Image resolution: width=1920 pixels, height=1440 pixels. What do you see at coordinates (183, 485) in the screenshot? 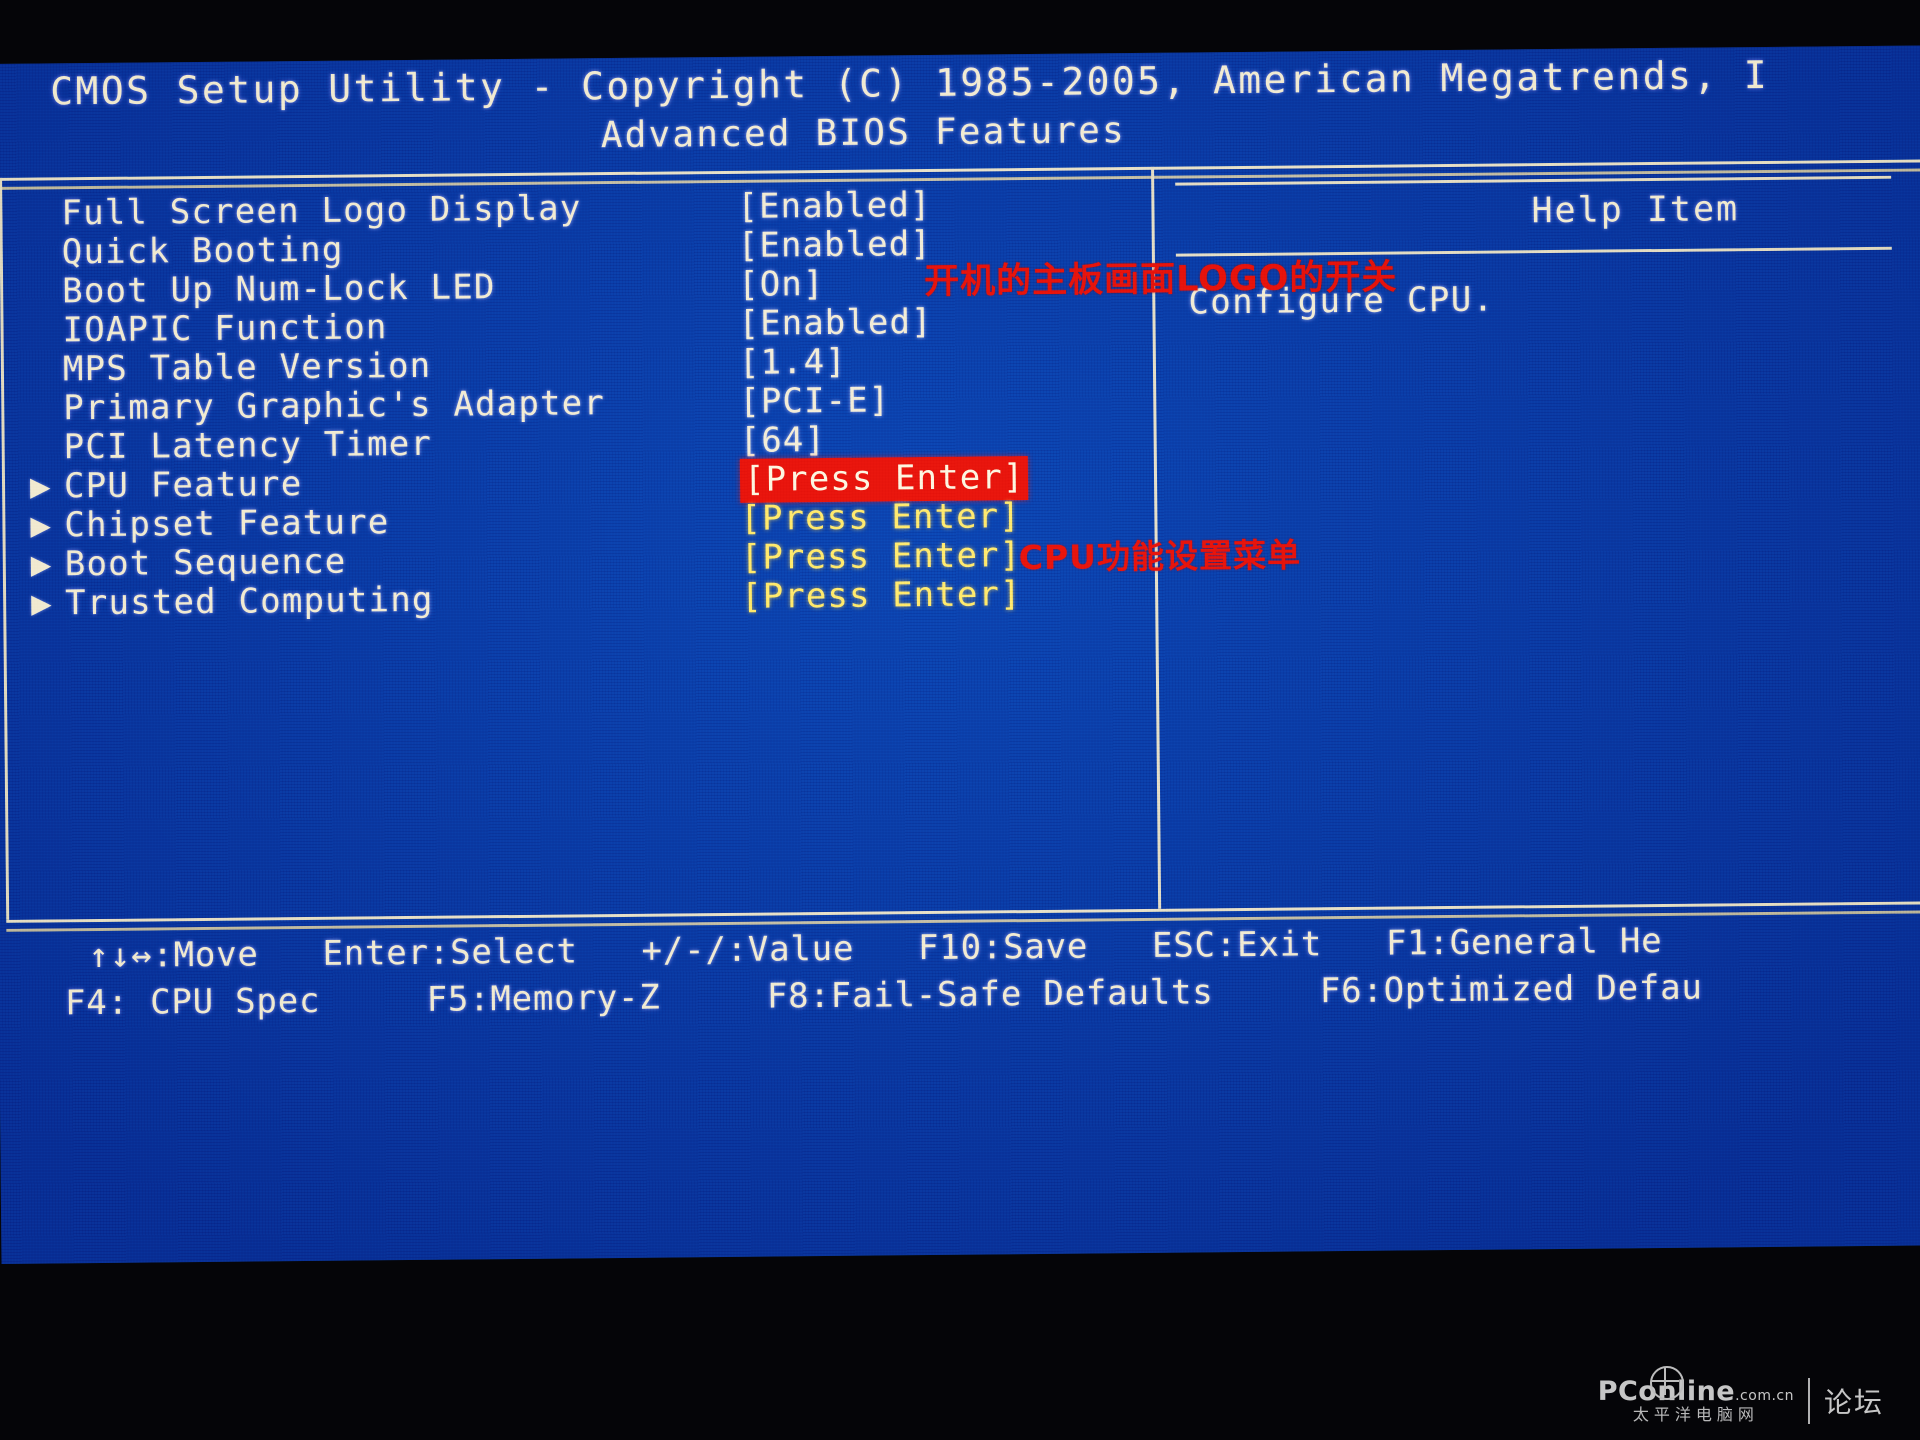
I see `setting-label: CPU Feature` at bounding box center [183, 485].